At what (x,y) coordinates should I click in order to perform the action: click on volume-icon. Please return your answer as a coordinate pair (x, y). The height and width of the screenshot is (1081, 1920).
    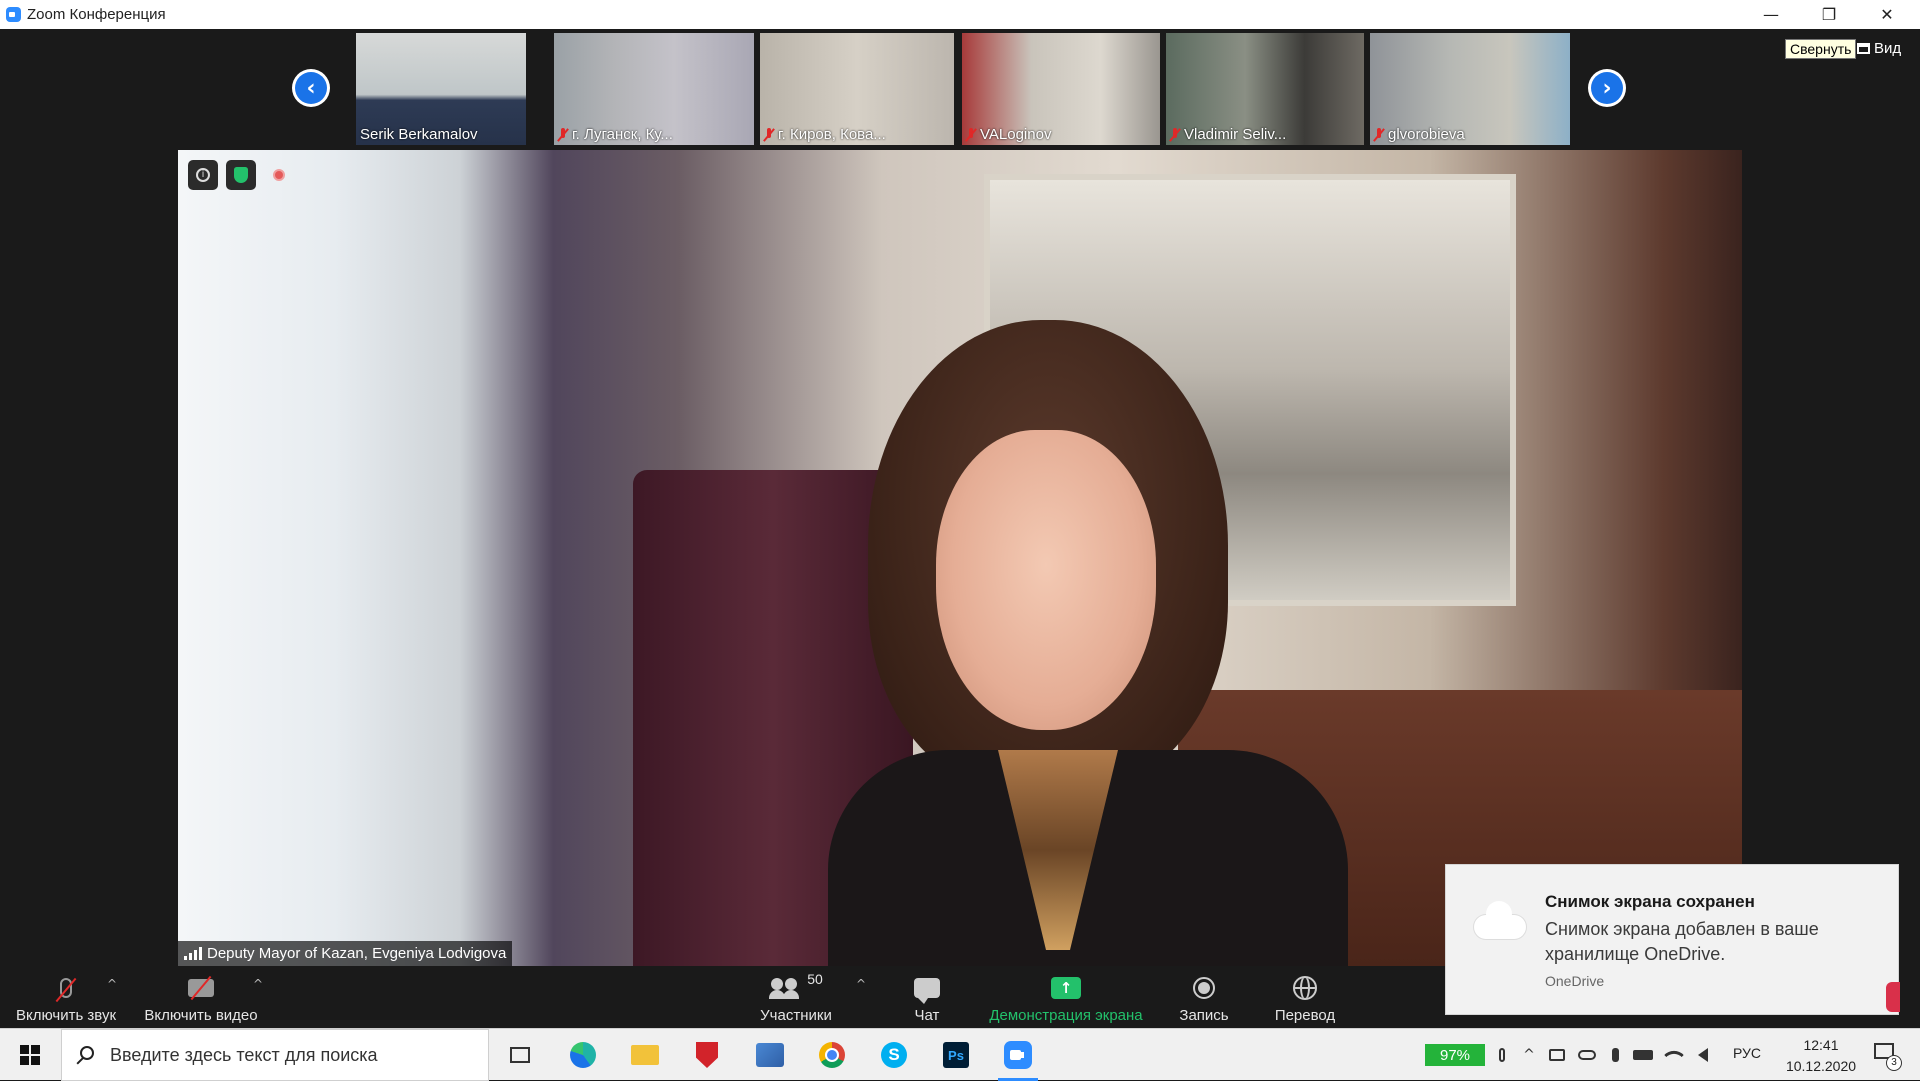
    Looking at the image, I should click on (1703, 1055).